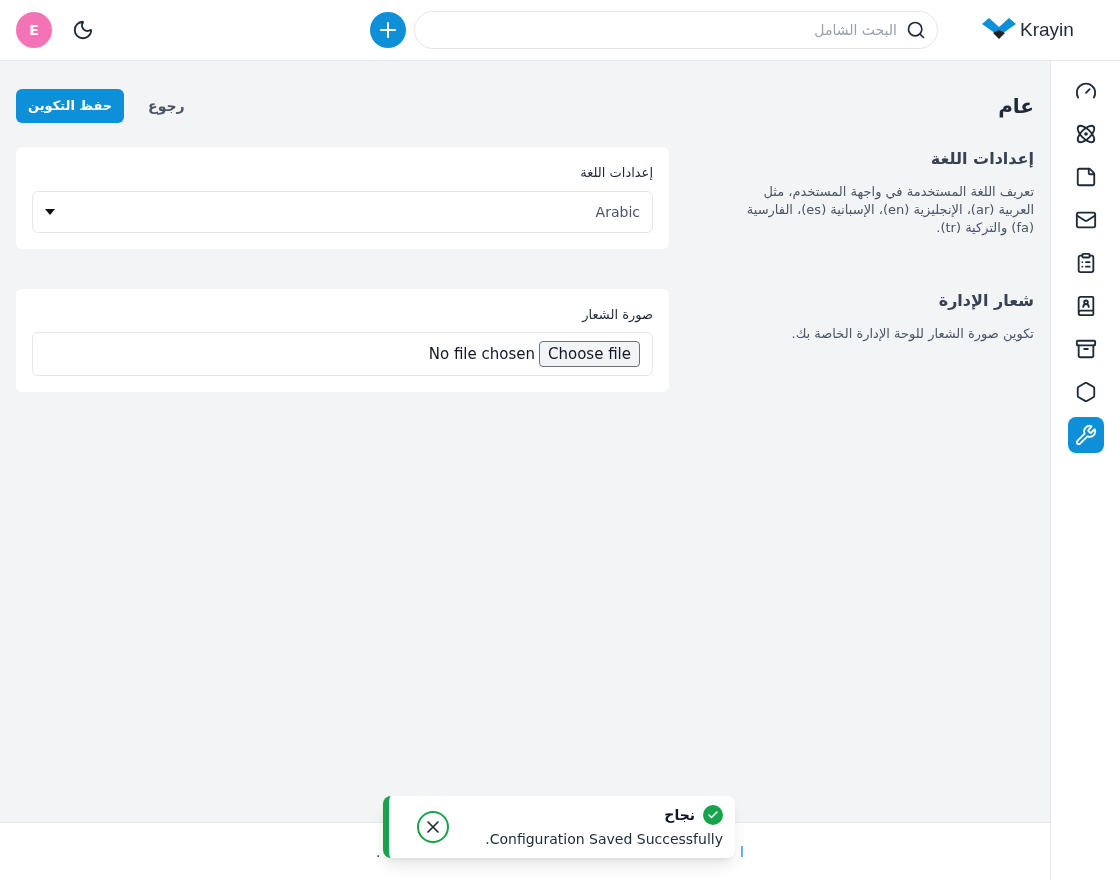 The width and height of the screenshot is (1120, 880). Describe the element at coordinates (1047, 29) in the screenshot. I see `logo-text: Krayin` at that location.